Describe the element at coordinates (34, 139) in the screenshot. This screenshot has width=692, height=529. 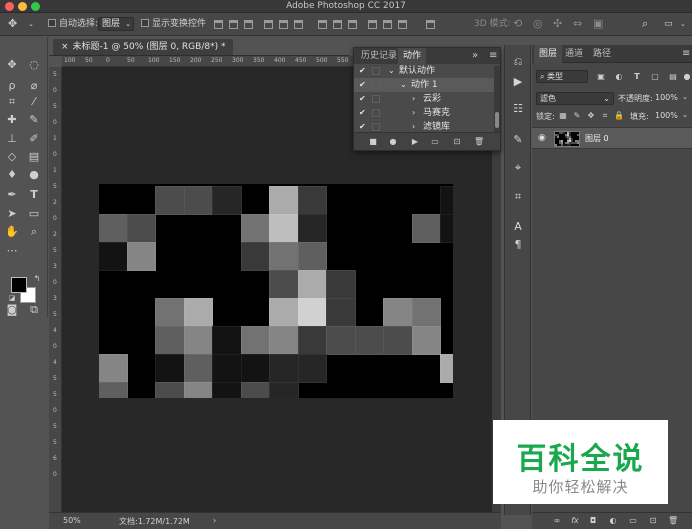
I see `history-brush-tool-icon: ✐` at that location.